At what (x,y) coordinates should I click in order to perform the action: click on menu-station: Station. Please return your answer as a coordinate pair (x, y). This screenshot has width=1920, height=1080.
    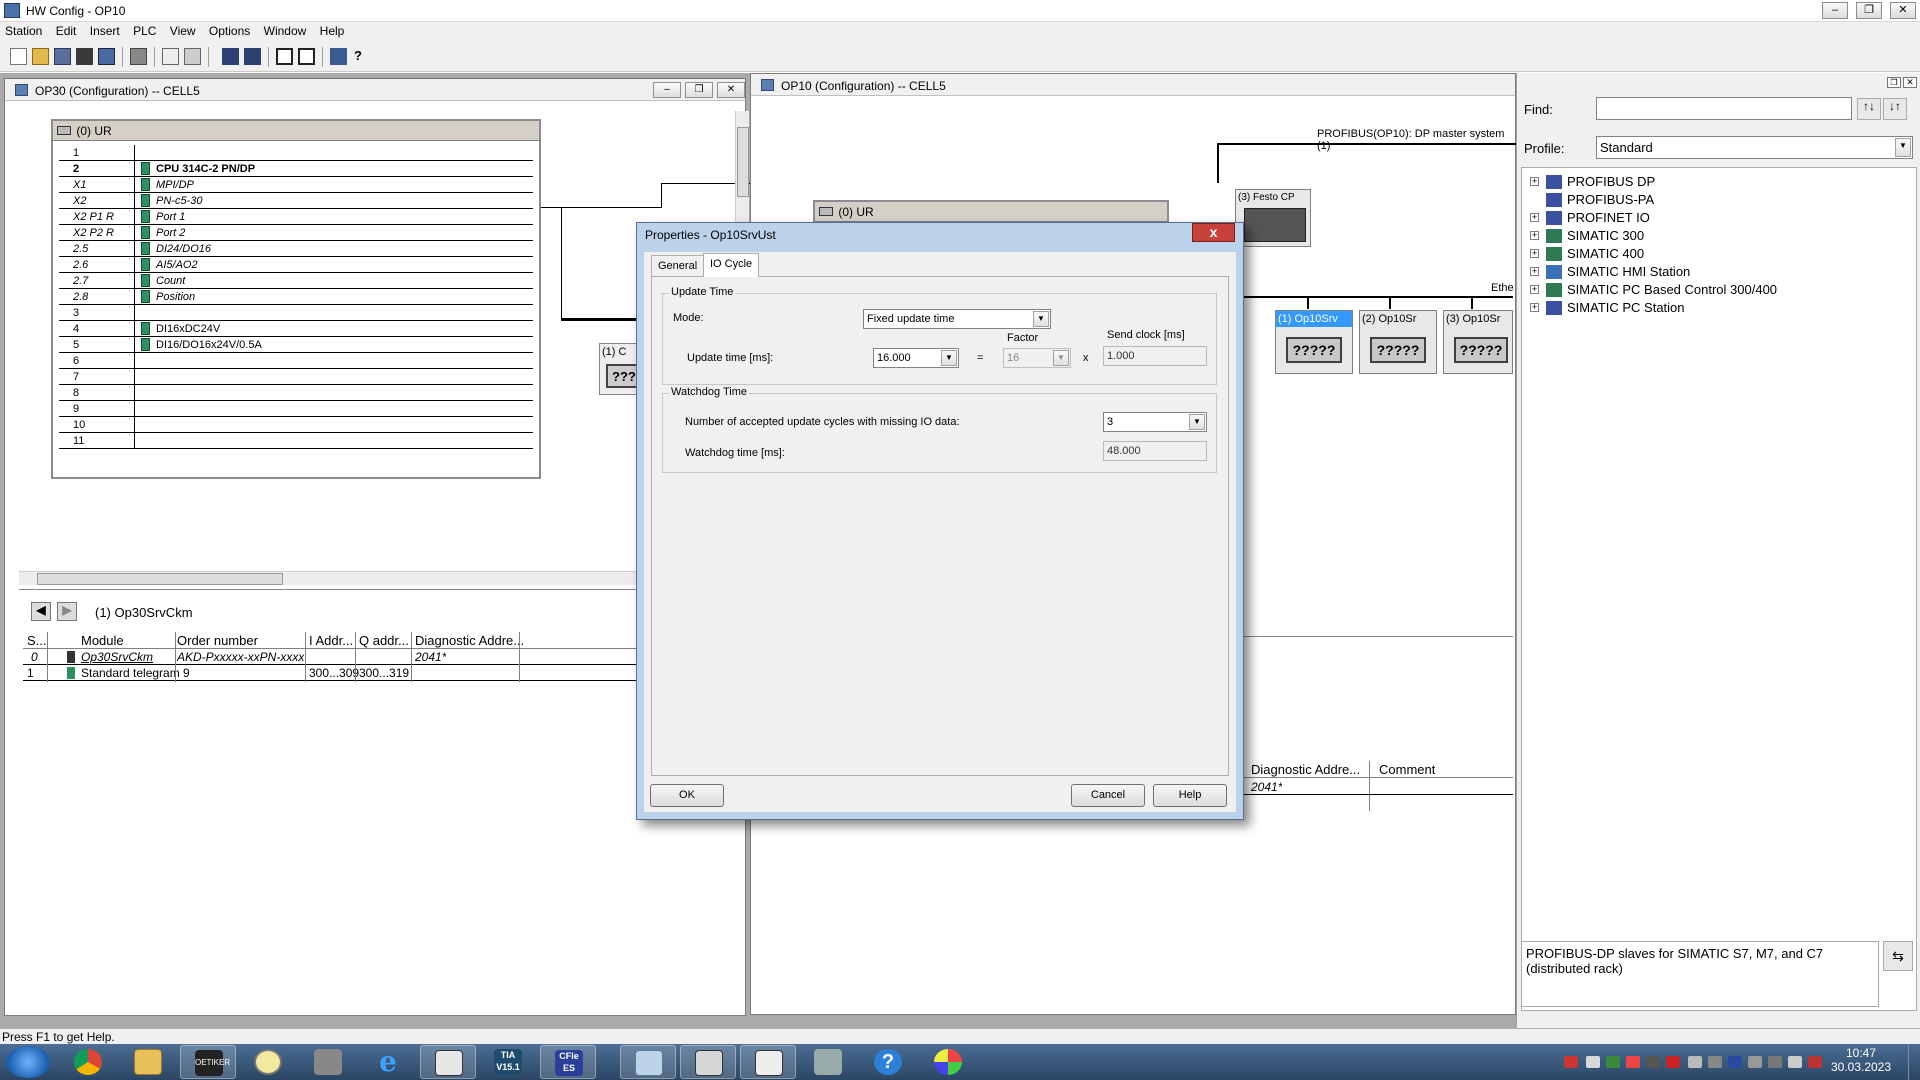
    Looking at the image, I should click on (23, 30).